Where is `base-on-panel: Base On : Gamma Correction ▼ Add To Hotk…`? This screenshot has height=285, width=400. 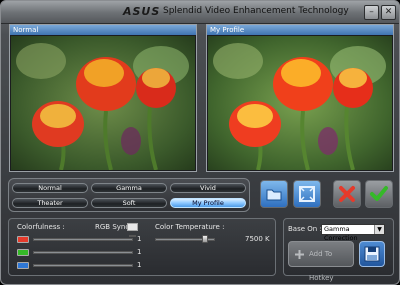
base-on-panel: Base On : Gamma Correction ▼ Add To Hotk… is located at coordinates (338, 250).